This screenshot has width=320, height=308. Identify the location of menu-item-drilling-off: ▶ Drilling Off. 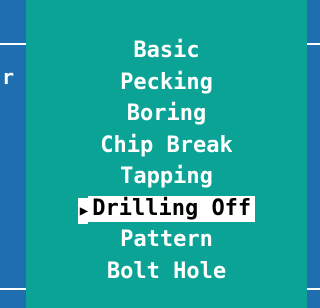
(166, 209).